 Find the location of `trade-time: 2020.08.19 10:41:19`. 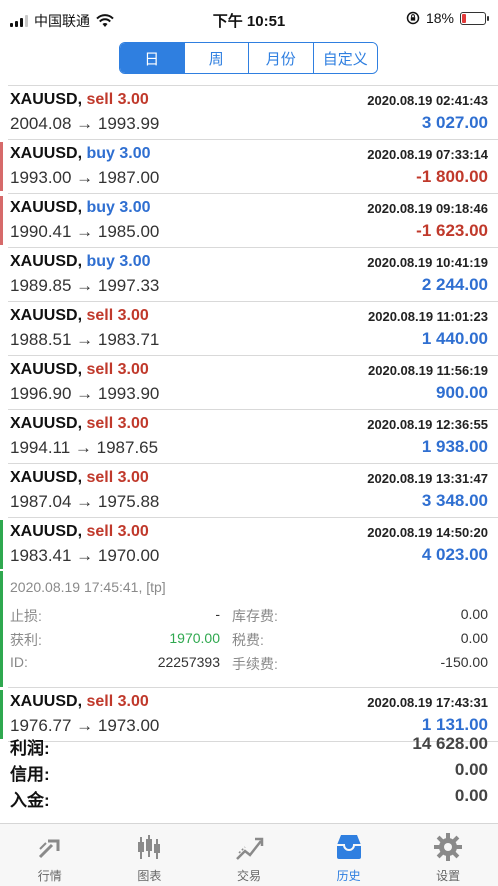

trade-time: 2020.08.19 10:41:19 is located at coordinates (427, 262).